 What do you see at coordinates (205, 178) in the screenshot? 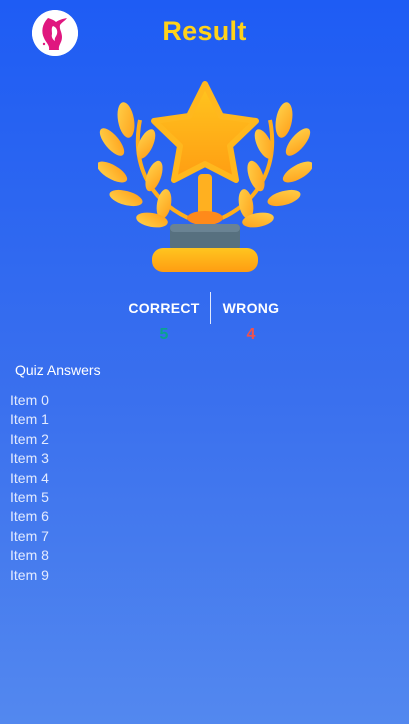
I see `trophy-icon` at bounding box center [205, 178].